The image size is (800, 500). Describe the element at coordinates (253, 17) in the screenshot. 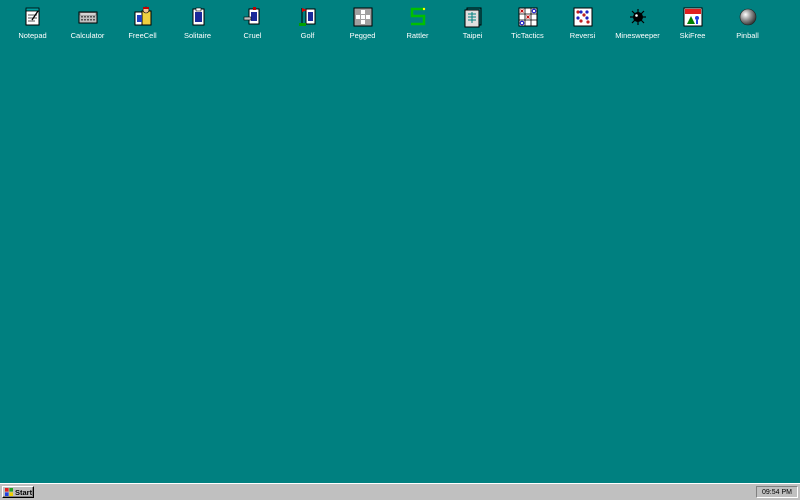

I see `cruel-icon` at that location.